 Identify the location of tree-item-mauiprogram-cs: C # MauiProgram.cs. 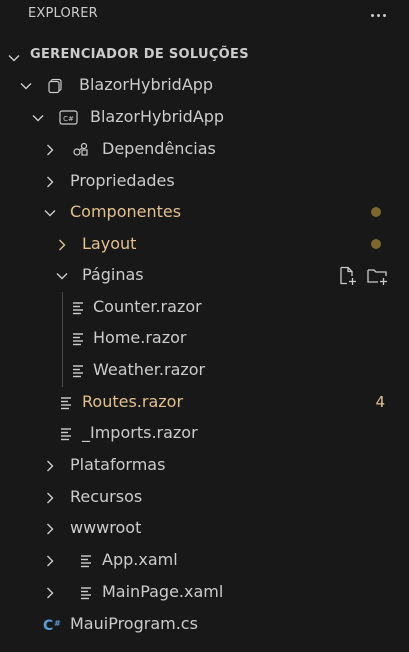
(204, 624).